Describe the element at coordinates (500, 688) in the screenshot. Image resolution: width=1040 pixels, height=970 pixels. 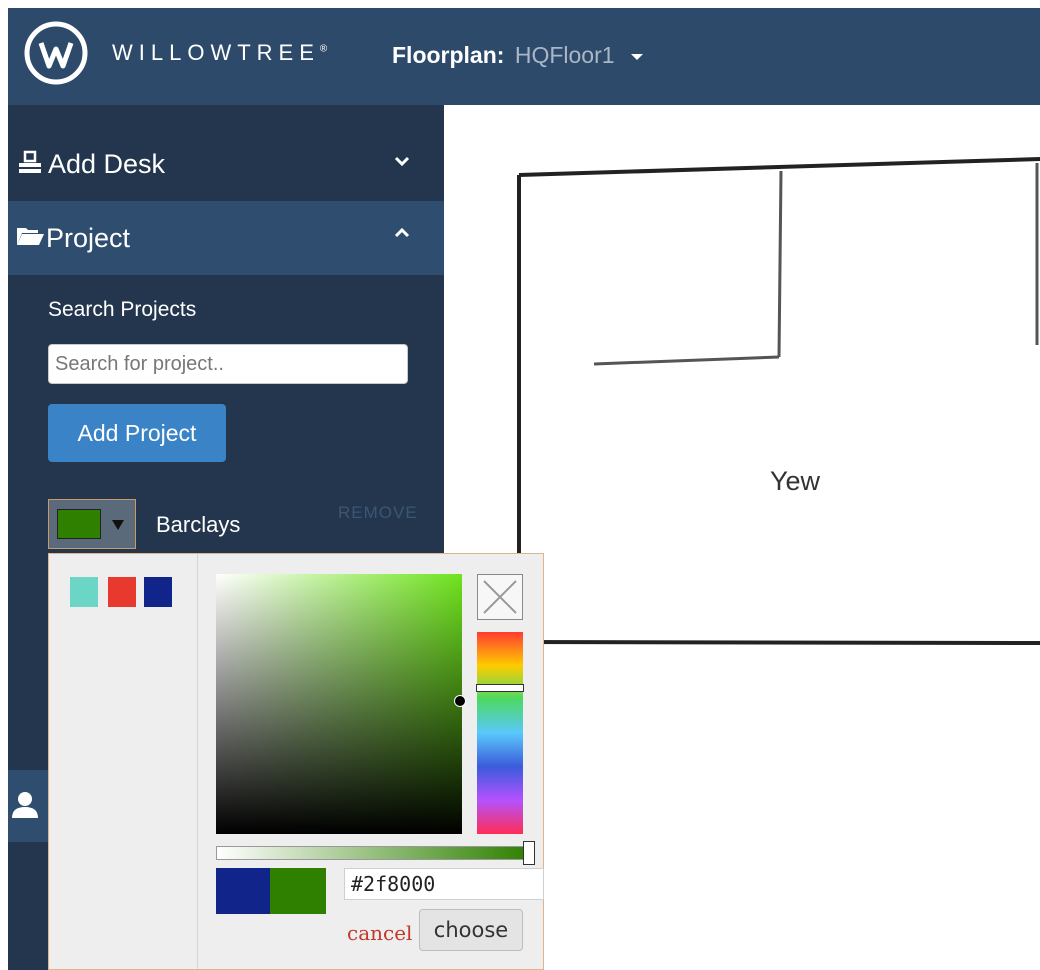
I see `hue-slider-handle` at that location.